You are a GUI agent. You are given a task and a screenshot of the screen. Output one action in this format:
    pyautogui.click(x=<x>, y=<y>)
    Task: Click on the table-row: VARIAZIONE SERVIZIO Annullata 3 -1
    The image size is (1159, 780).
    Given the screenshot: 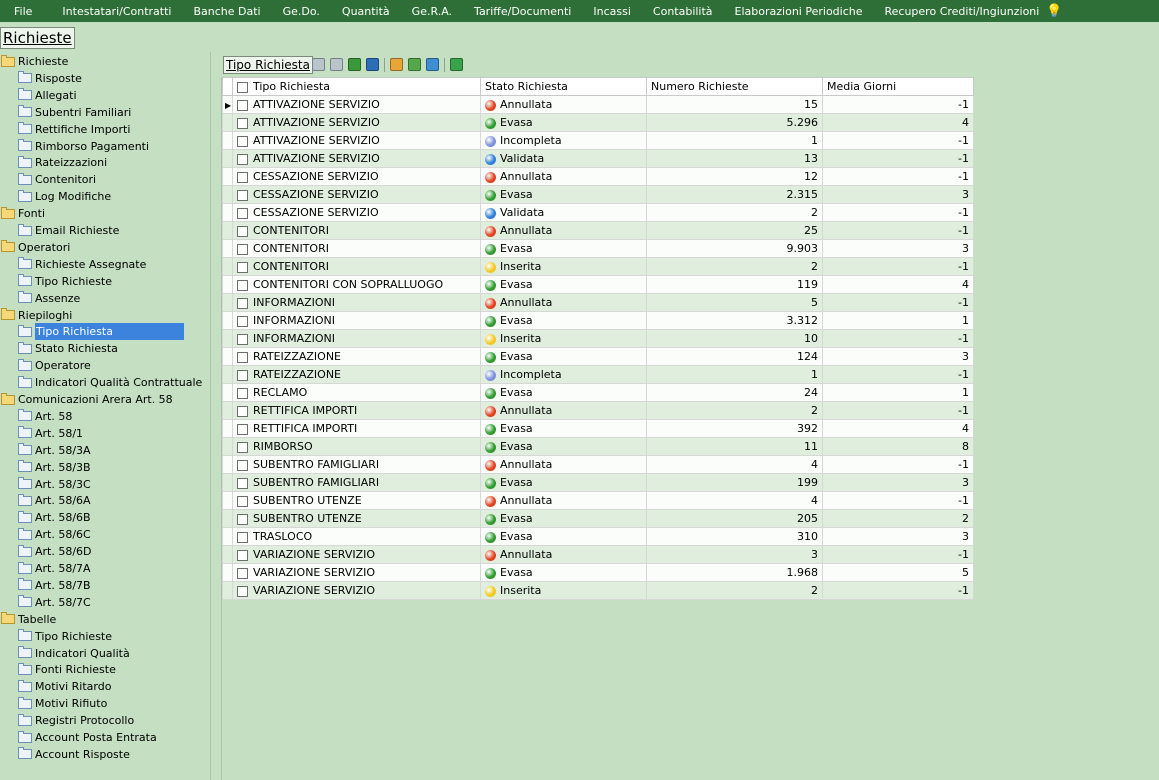 What is the action you would take?
    pyautogui.click(x=598, y=554)
    